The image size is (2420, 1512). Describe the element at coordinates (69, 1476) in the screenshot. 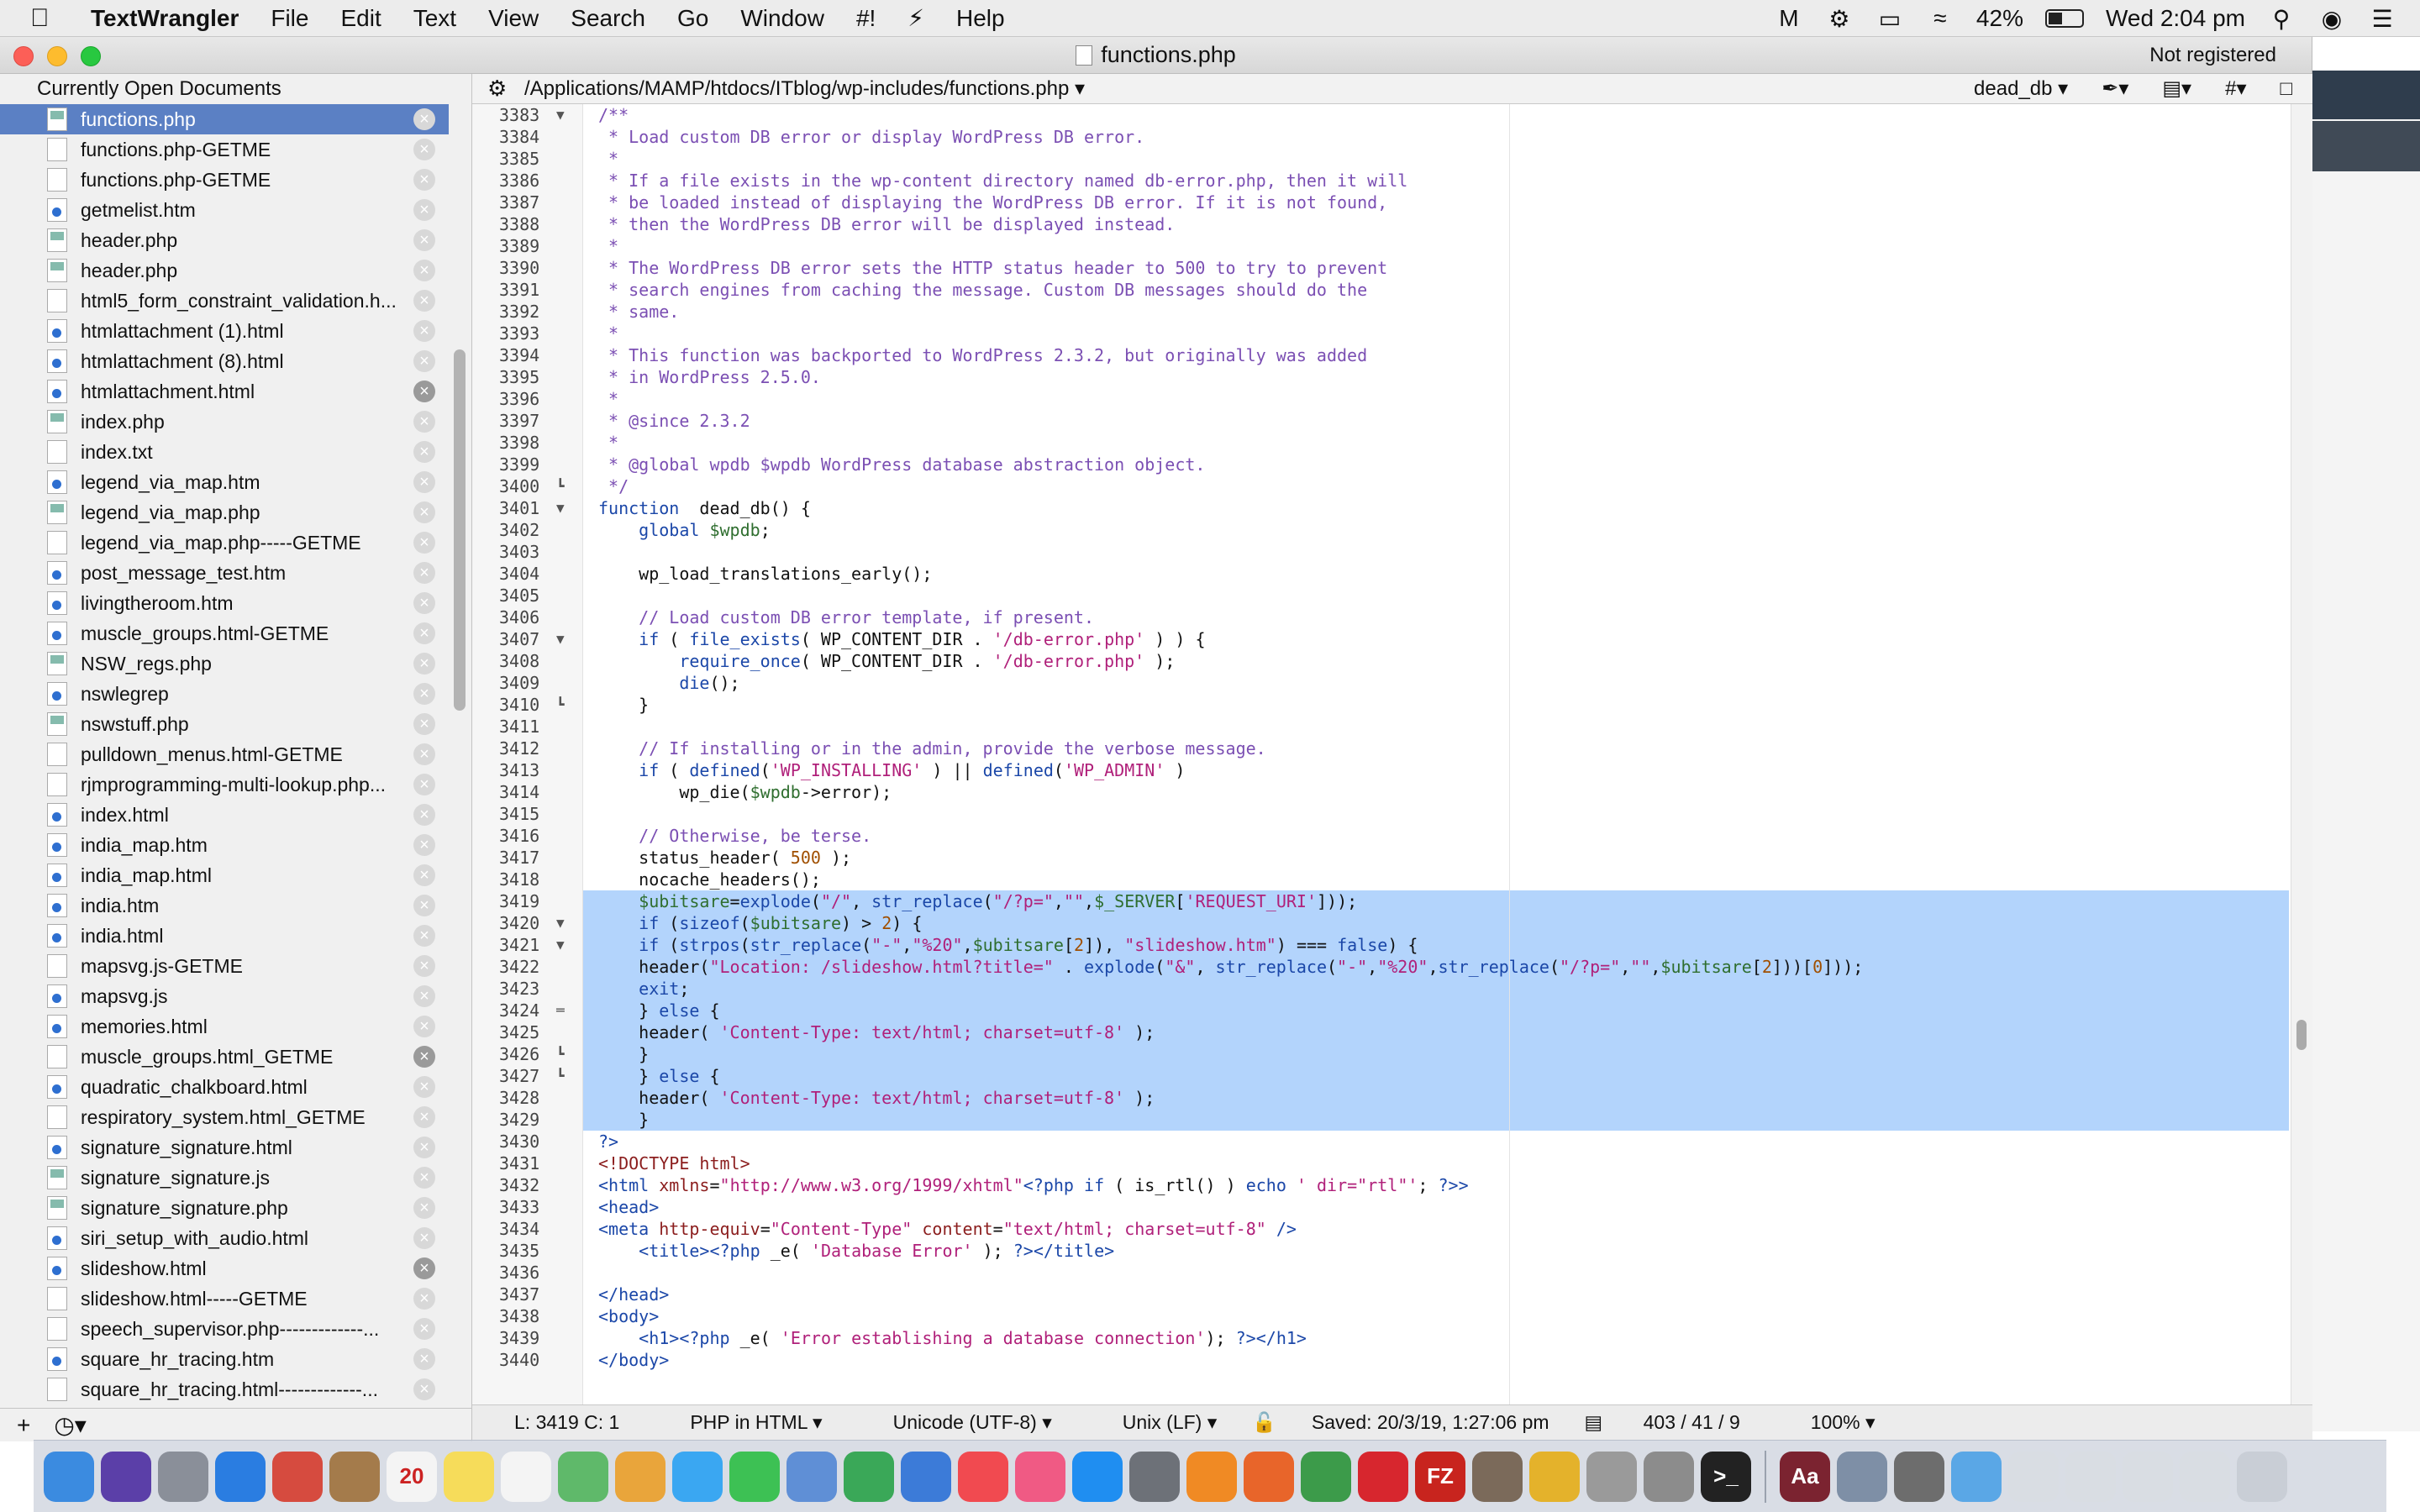

I see `finder-icon` at that location.